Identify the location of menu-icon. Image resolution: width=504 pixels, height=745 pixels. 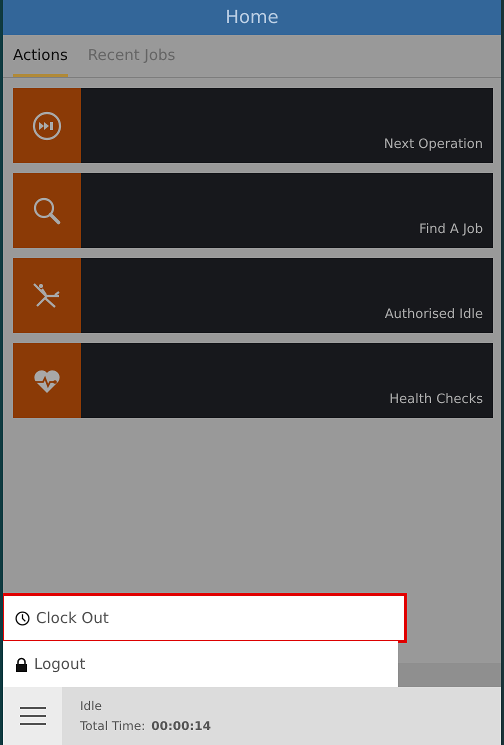
(33, 716).